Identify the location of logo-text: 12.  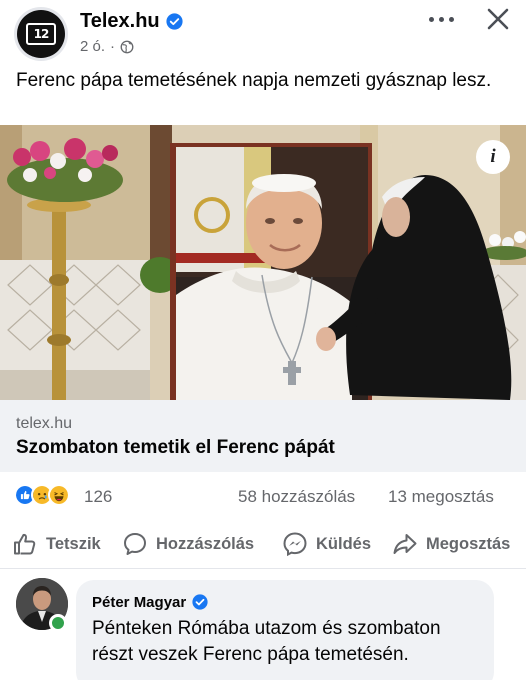
(41, 34).